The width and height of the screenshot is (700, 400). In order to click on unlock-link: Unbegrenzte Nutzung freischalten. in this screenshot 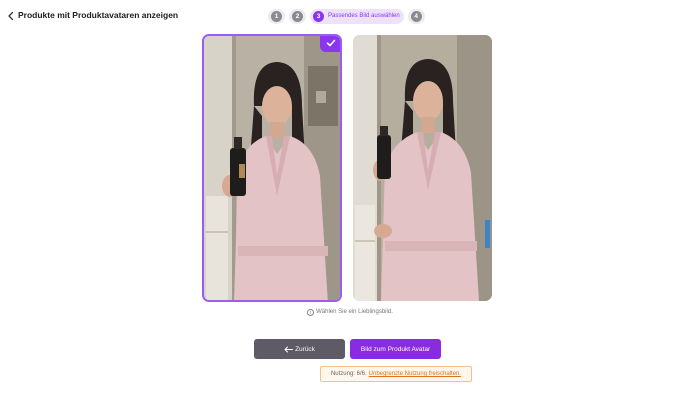, I will do `click(415, 374)`.